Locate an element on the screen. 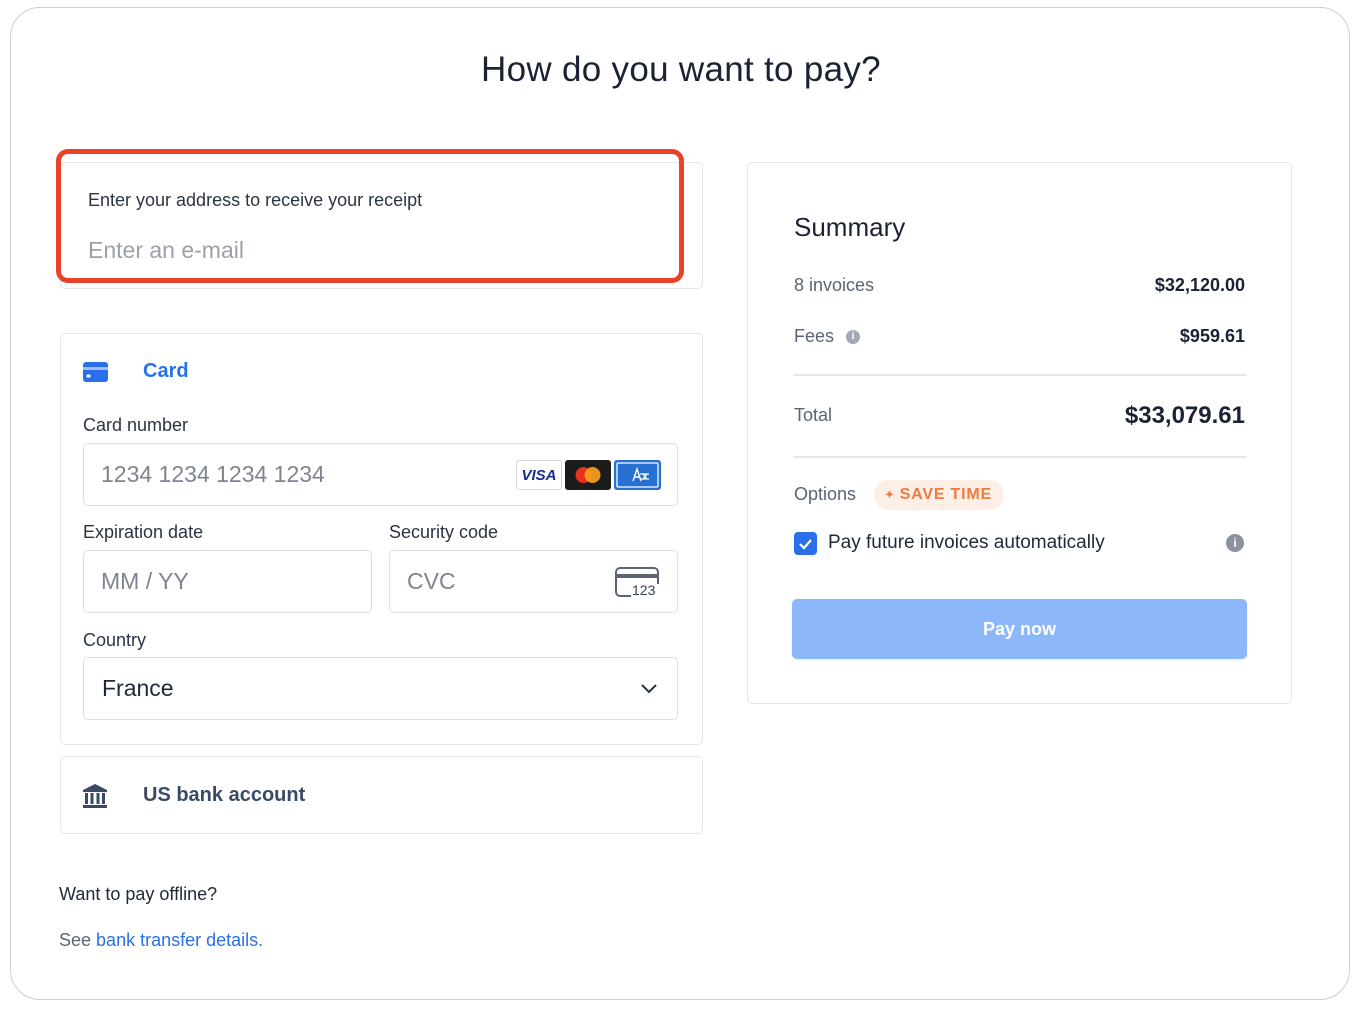  security-code-field: 123 is located at coordinates (533, 581).